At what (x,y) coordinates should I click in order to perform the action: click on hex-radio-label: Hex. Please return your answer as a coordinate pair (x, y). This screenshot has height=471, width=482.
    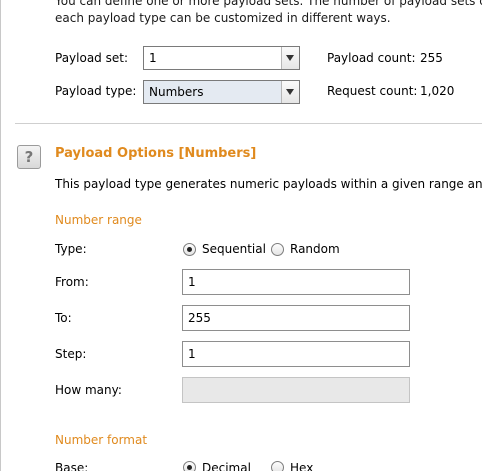
    Looking at the image, I should click on (301, 466).